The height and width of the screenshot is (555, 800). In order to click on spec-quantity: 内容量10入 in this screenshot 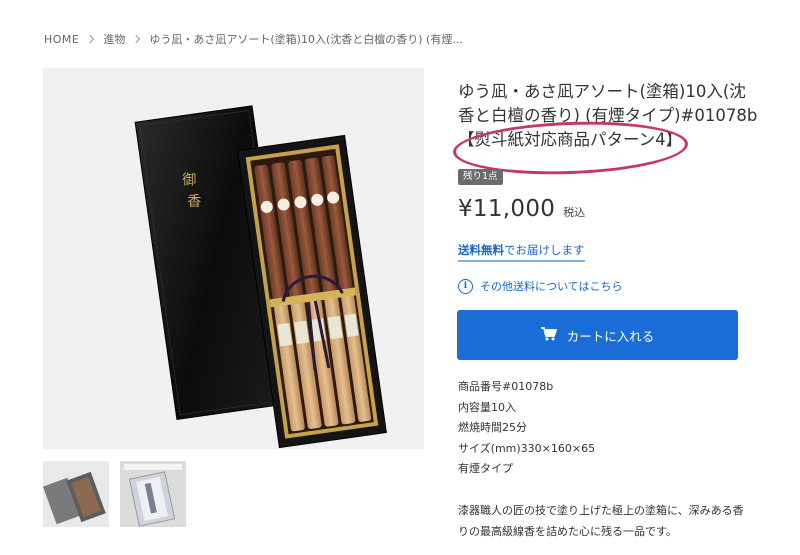, I will do `click(487, 407)`.